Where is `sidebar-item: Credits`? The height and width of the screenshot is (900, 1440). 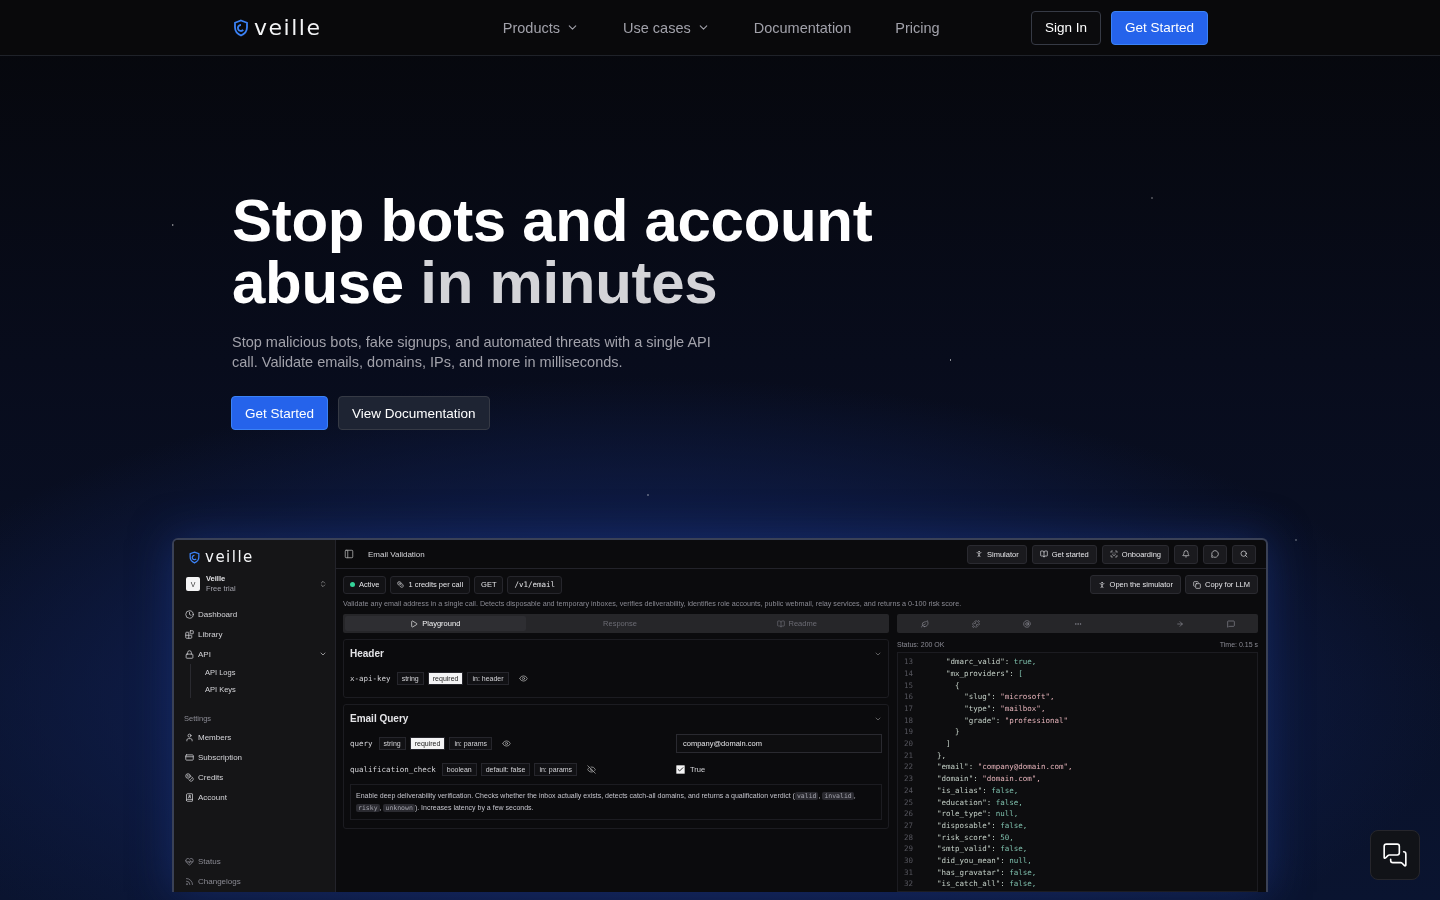 sidebar-item: Credits is located at coordinates (254, 777).